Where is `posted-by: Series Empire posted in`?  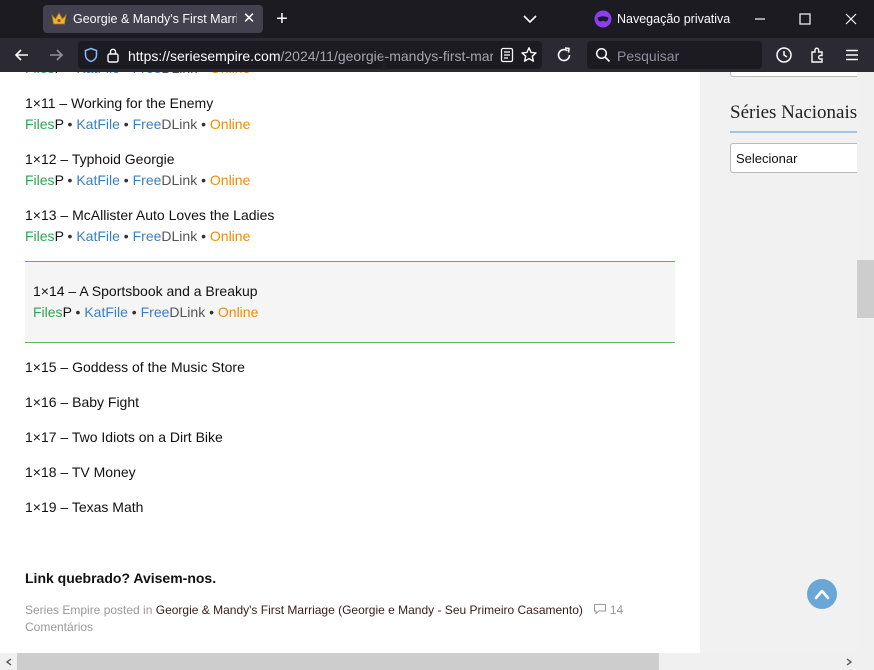
posted-by: Series Empire posted in is located at coordinates (89, 610).